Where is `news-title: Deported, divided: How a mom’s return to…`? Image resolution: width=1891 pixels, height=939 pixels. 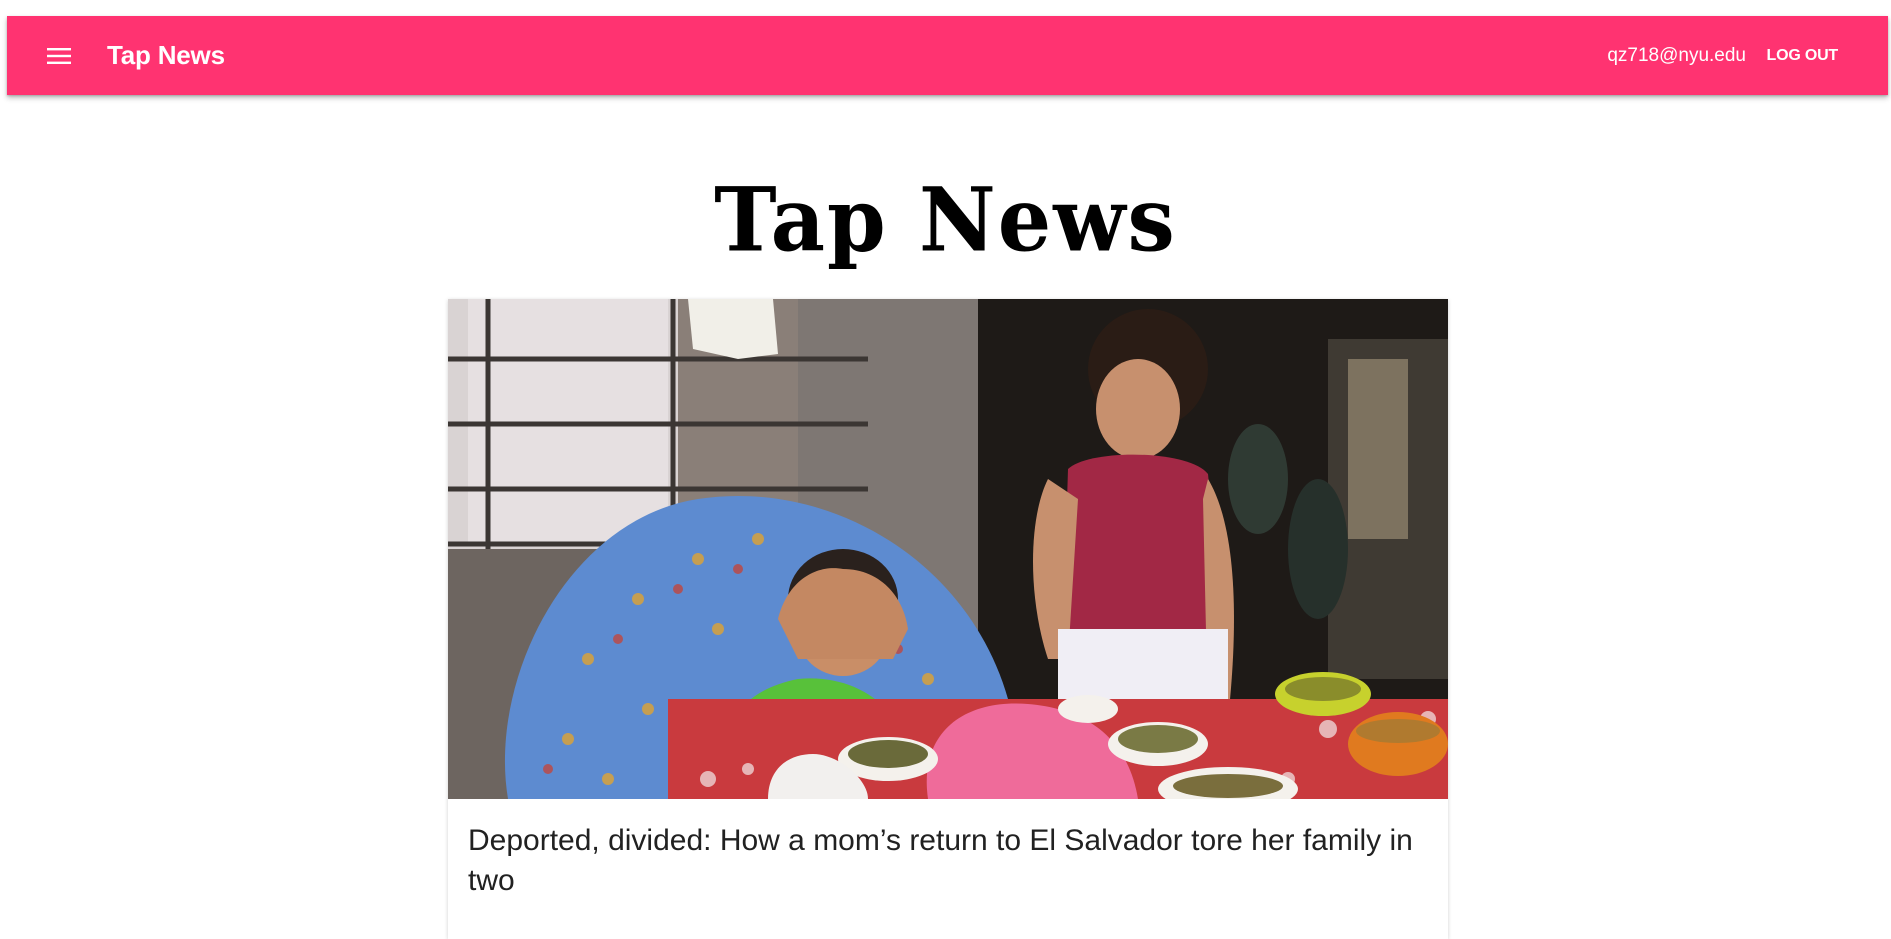
news-title: Deported, divided: How a mom’s return to… is located at coordinates (948, 850).